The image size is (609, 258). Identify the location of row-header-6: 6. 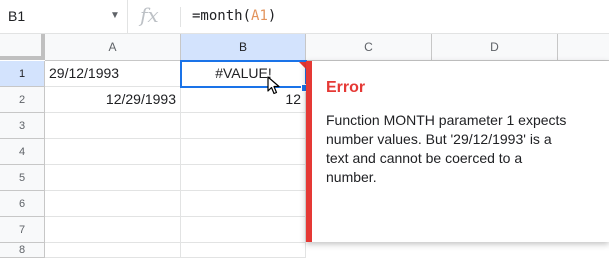
(22, 204).